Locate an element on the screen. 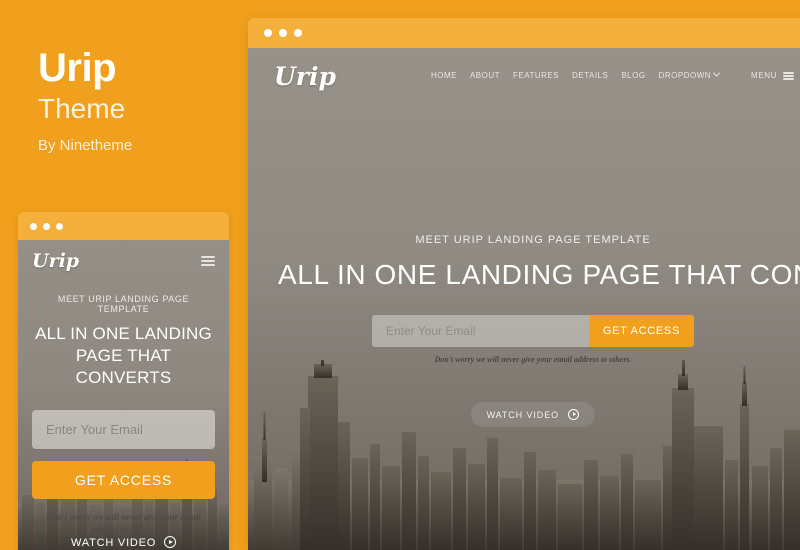  hero-headline: ALL IN ONE LANDING PAGE THAT CONVERTS is located at coordinates (539, 274).